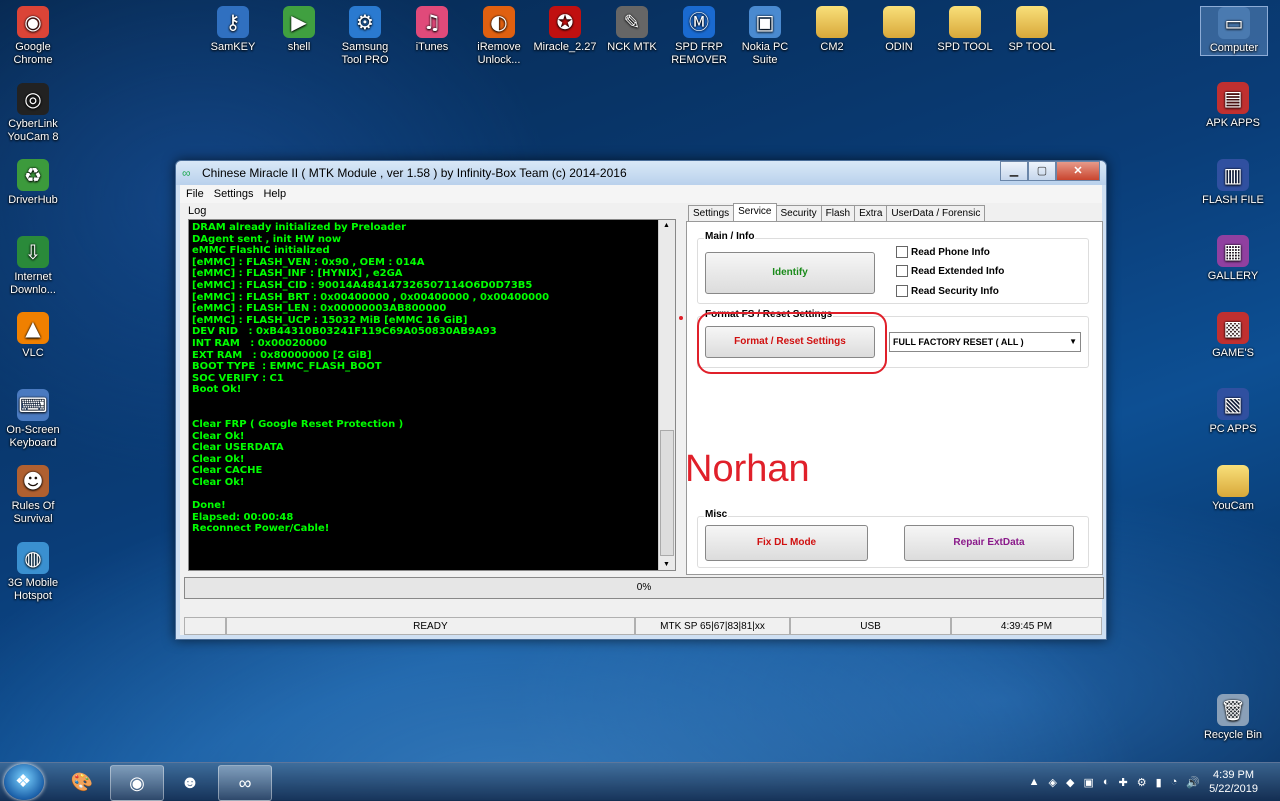 The image size is (1280, 801). Describe the element at coordinates (190, 782) in the screenshot. I see `taskbar-game-icon: ☻` at that location.